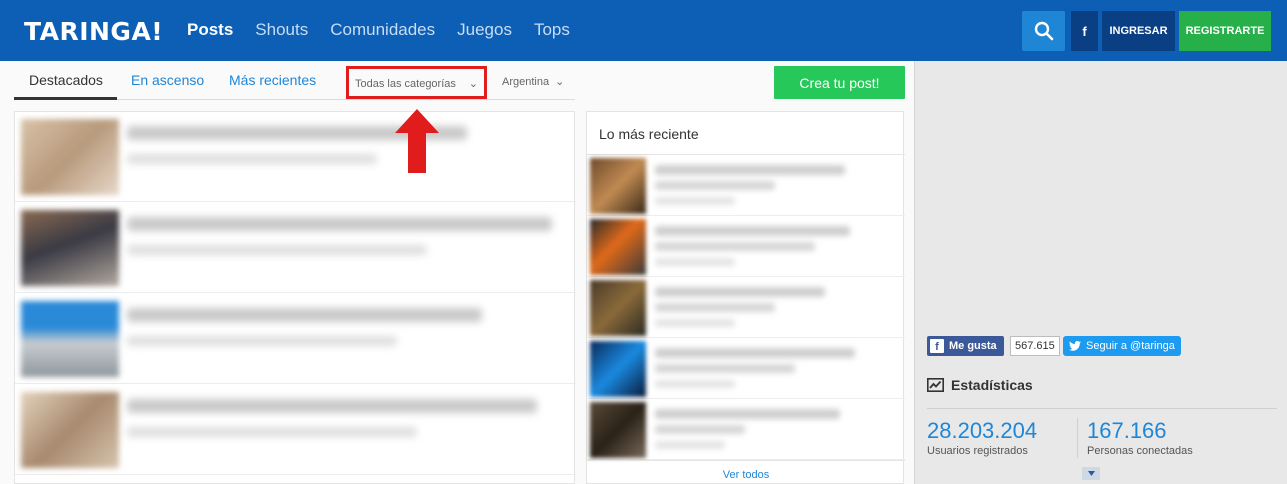  What do you see at coordinates (1225, 31) in the screenshot?
I see `register-button: REGISTRARTE` at bounding box center [1225, 31].